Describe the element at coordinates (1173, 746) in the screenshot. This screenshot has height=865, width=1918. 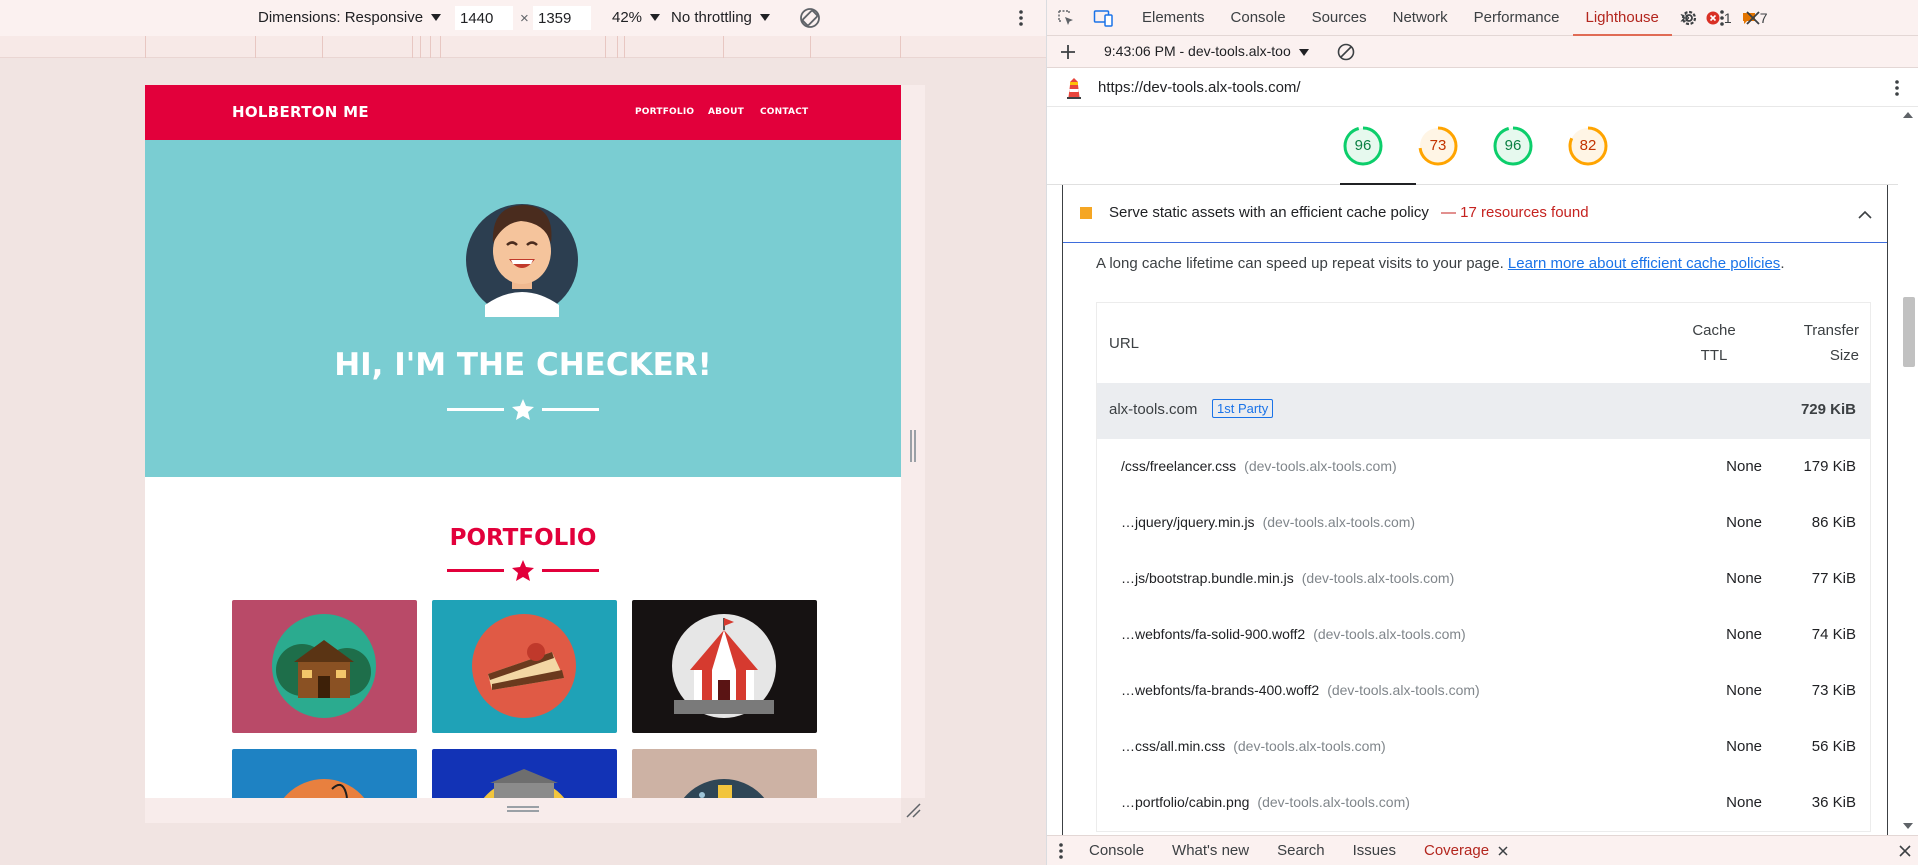
I see `row-url: …css/all.min.css` at that location.